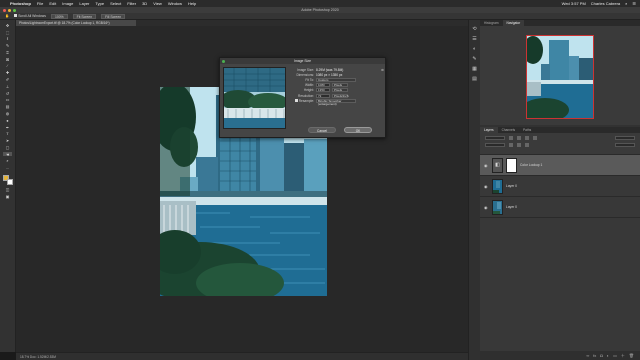  Describe the element at coordinates (511, 165) in the screenshot. I see `layer-mask-thumbnail` at that location.